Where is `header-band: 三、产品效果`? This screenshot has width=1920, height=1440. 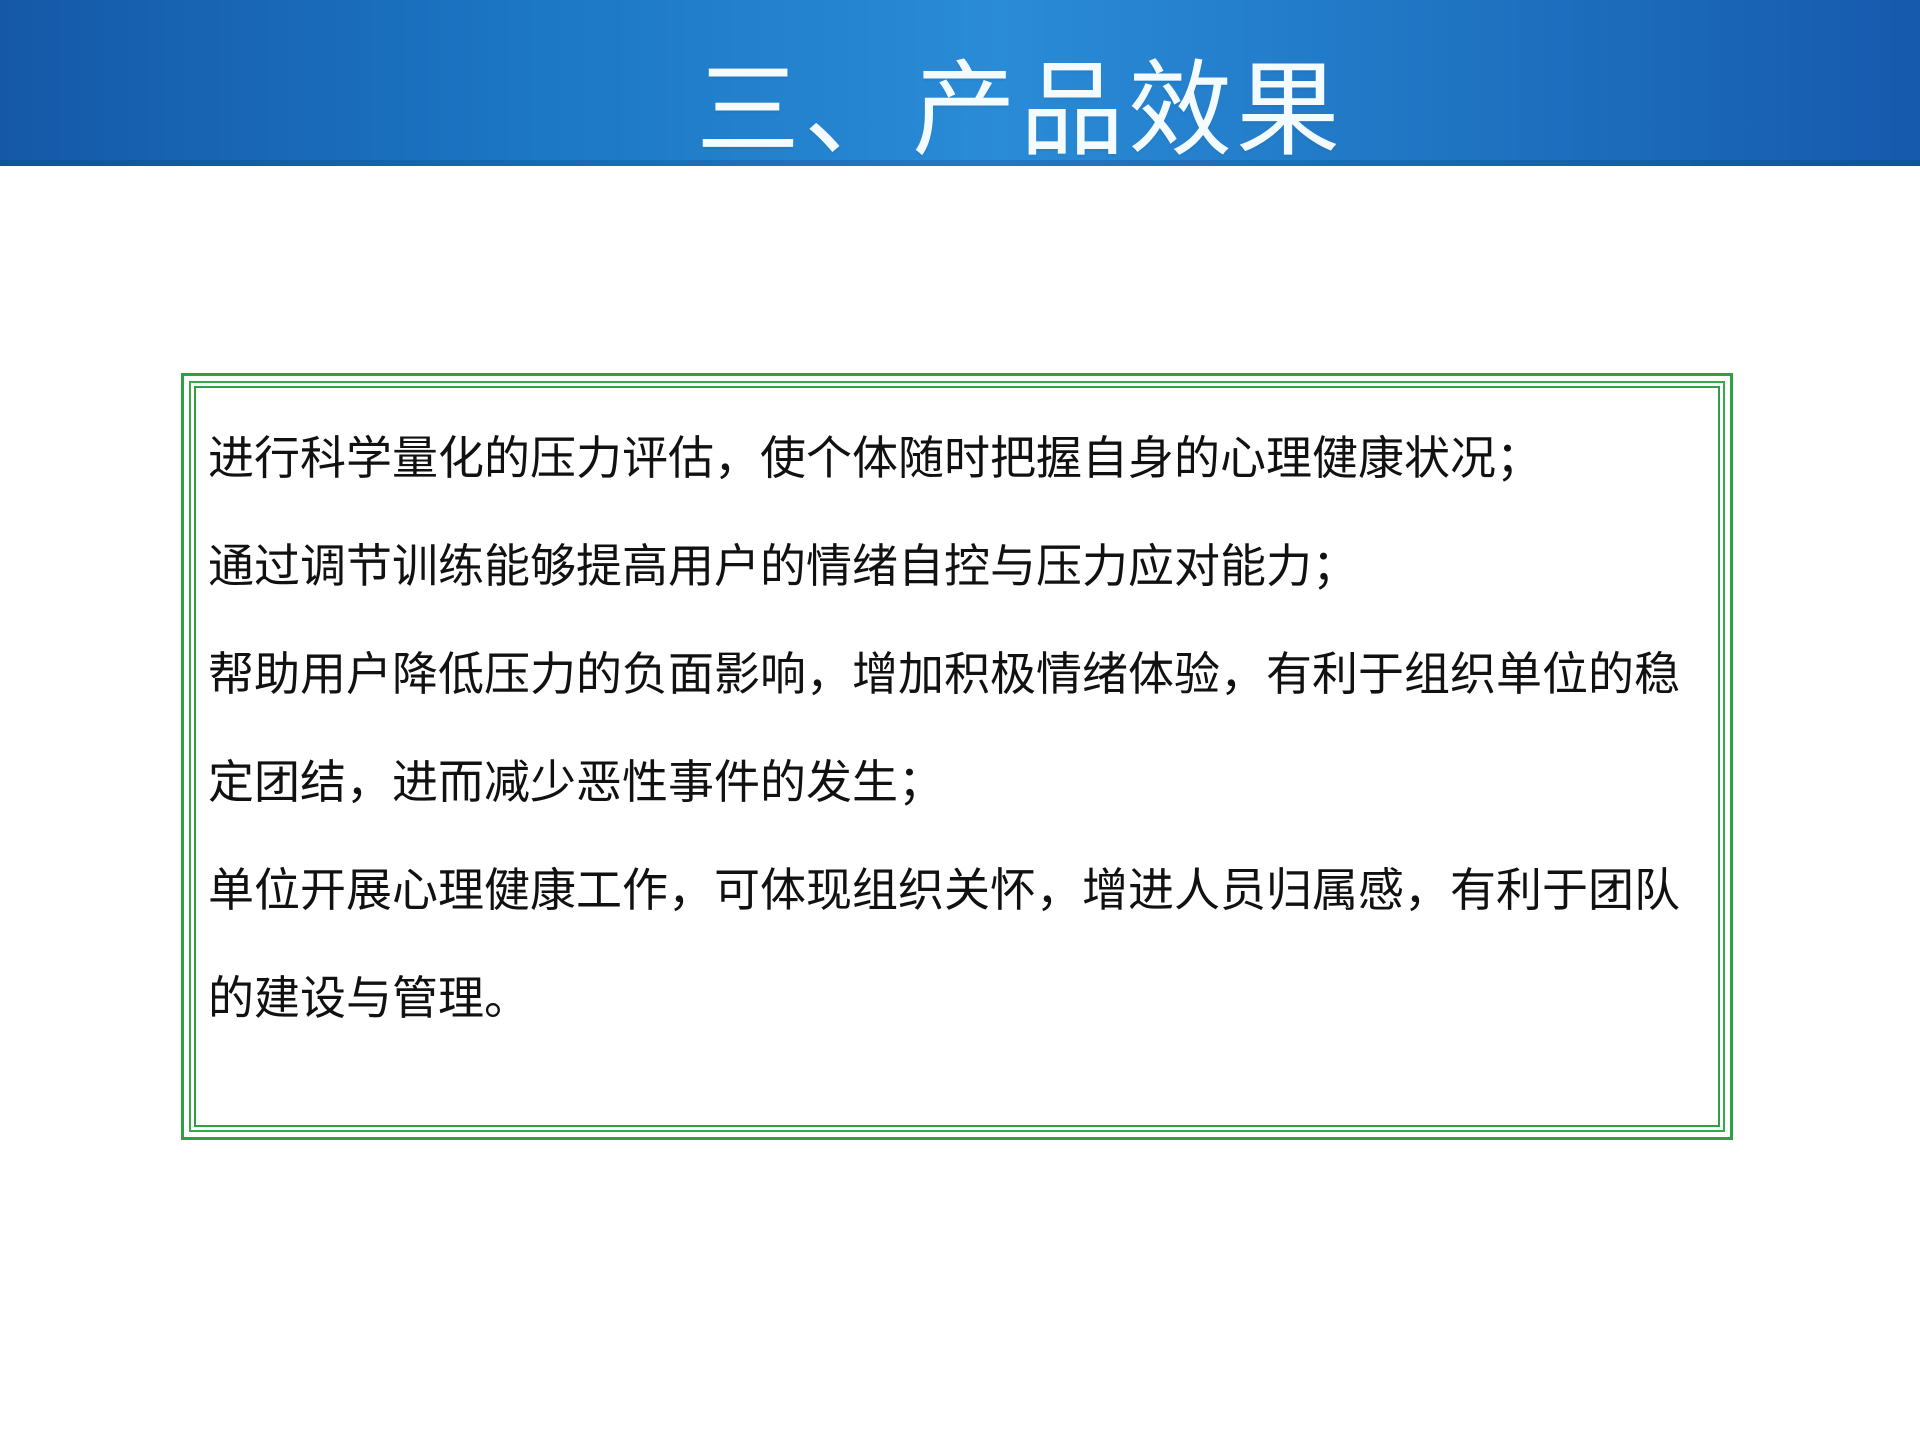
header-band: 三、产品效果 is located at coordinates (960, 85).